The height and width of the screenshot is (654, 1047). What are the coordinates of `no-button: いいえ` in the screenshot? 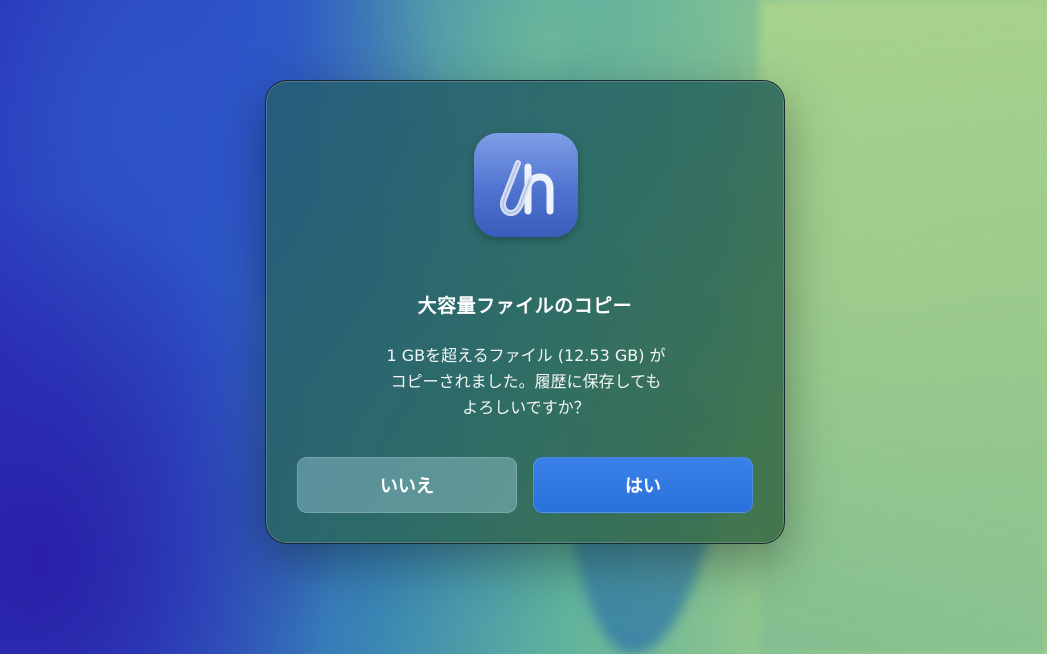 It's located at (407, 485).